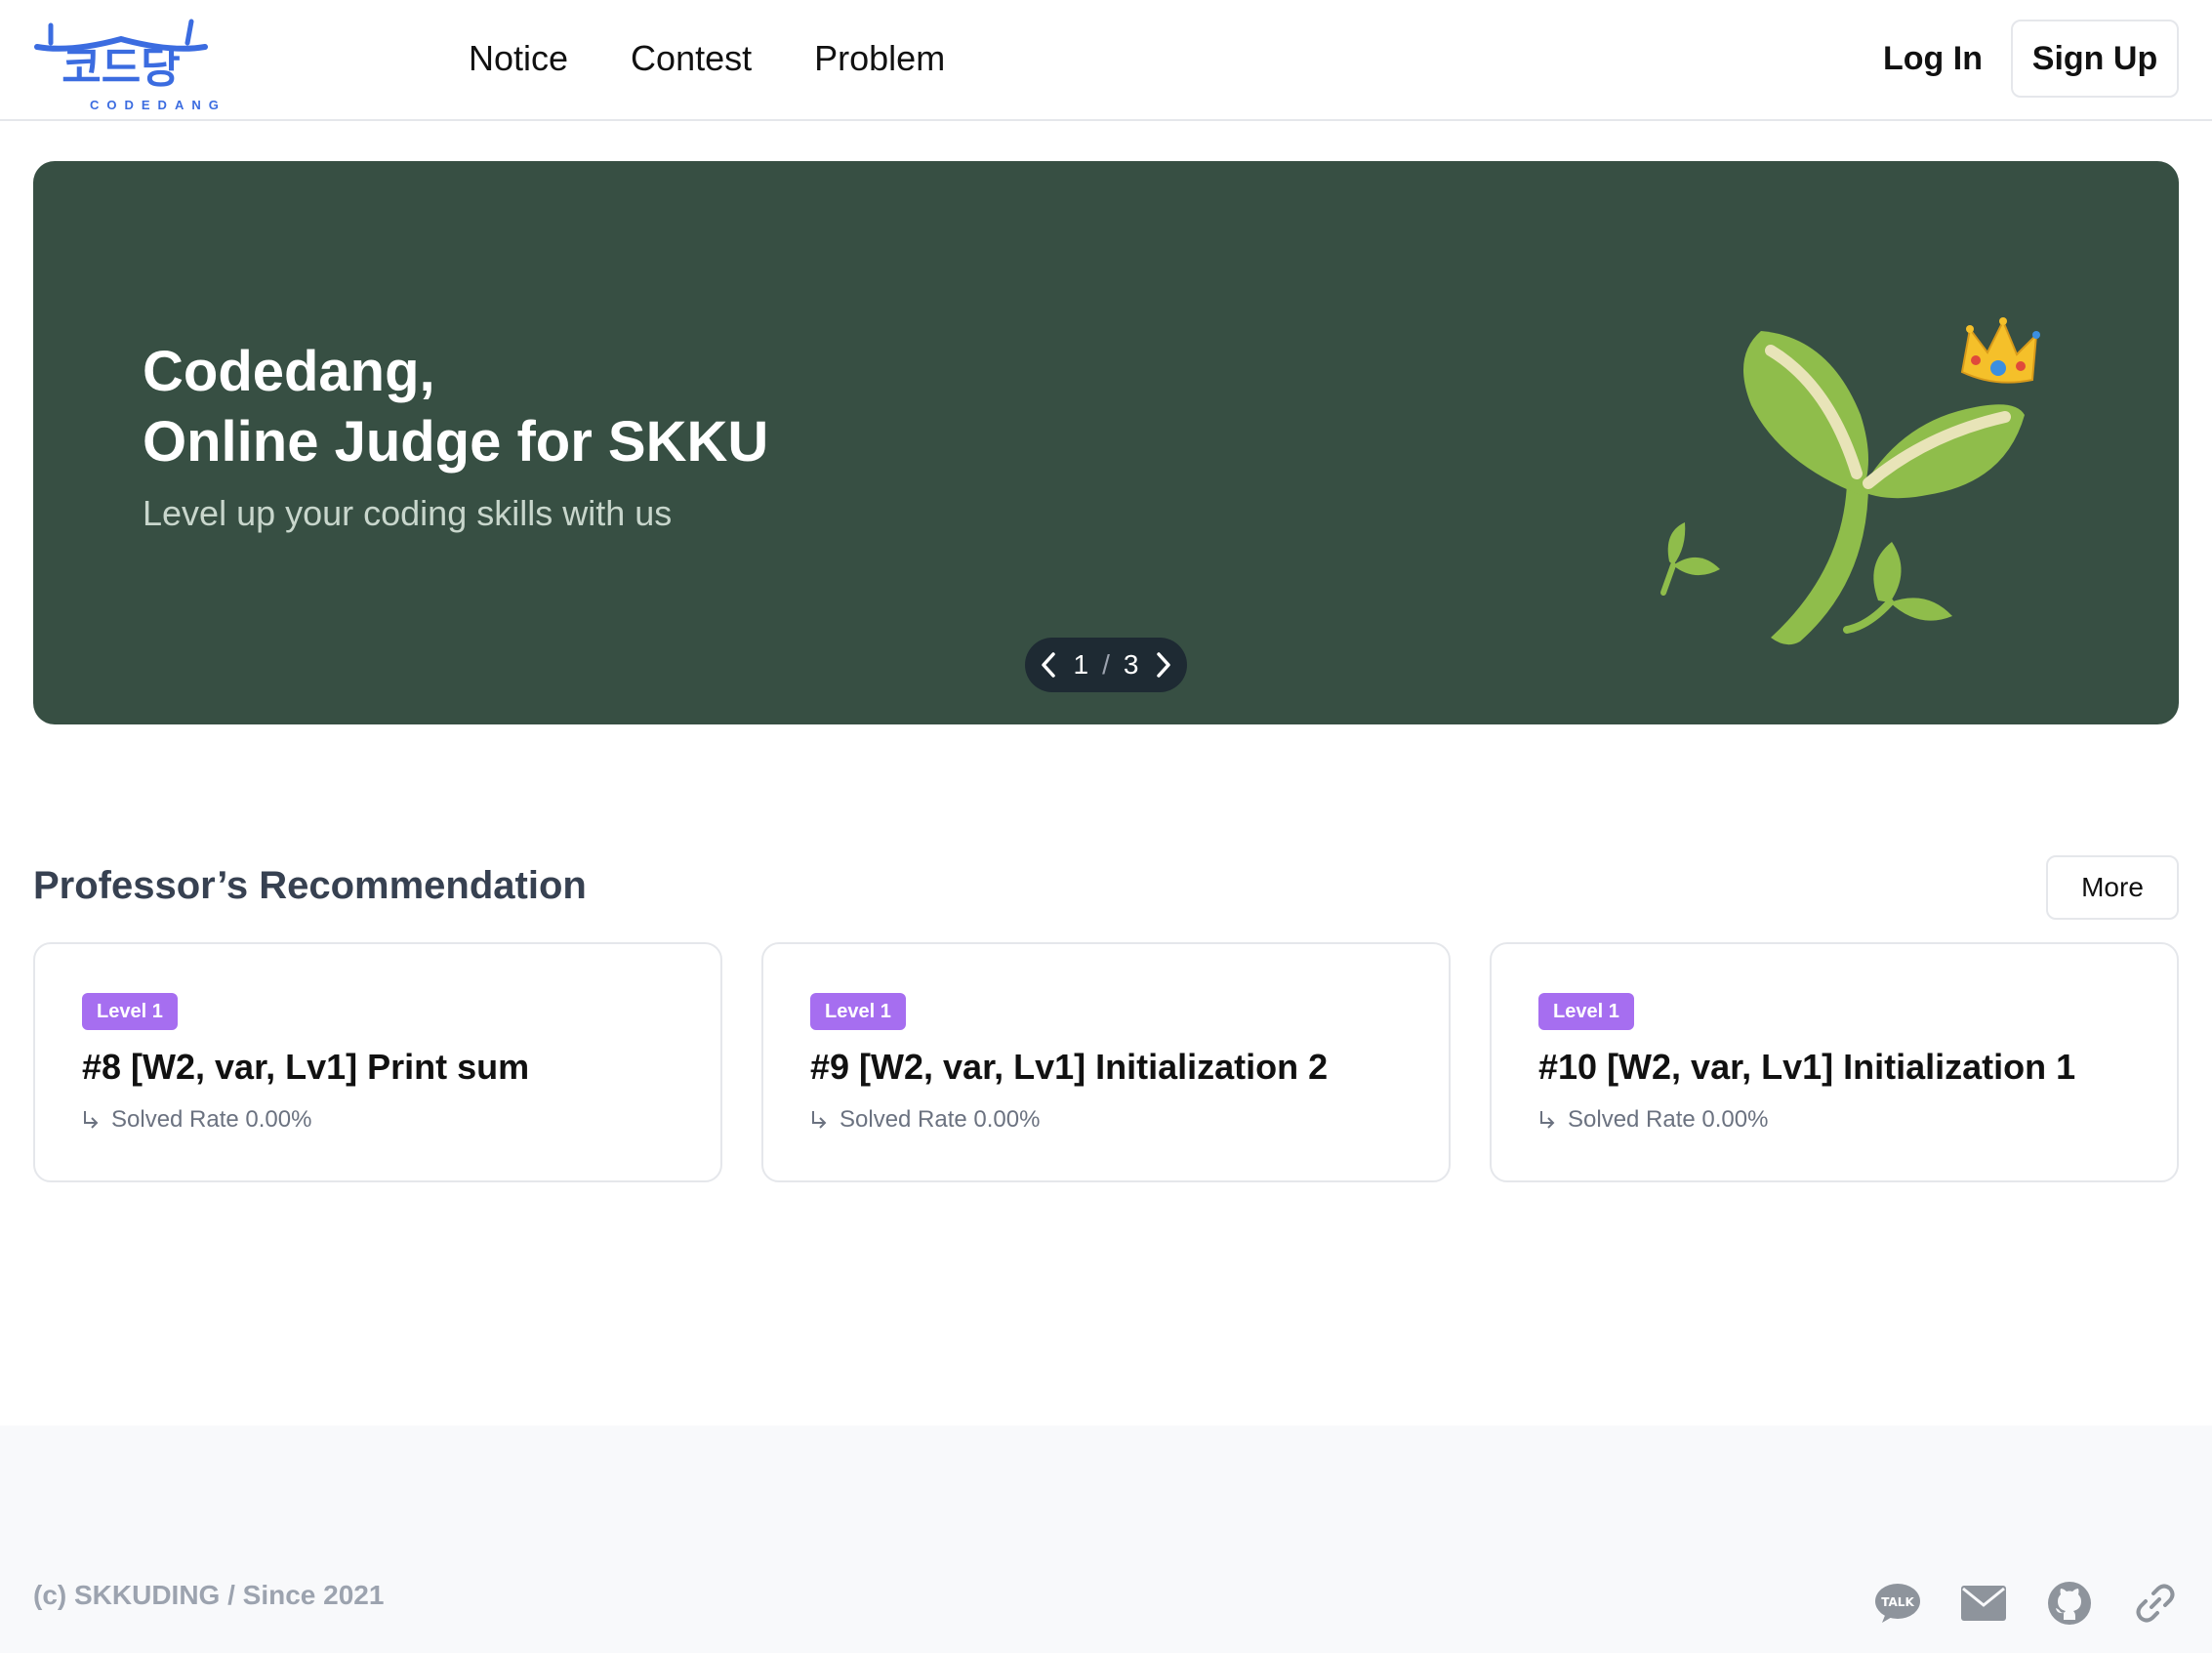  What do you see at coordinates (1850, 481) in the screenshot?
I see `sprout-illustration` at bounding box center [1850, 481].